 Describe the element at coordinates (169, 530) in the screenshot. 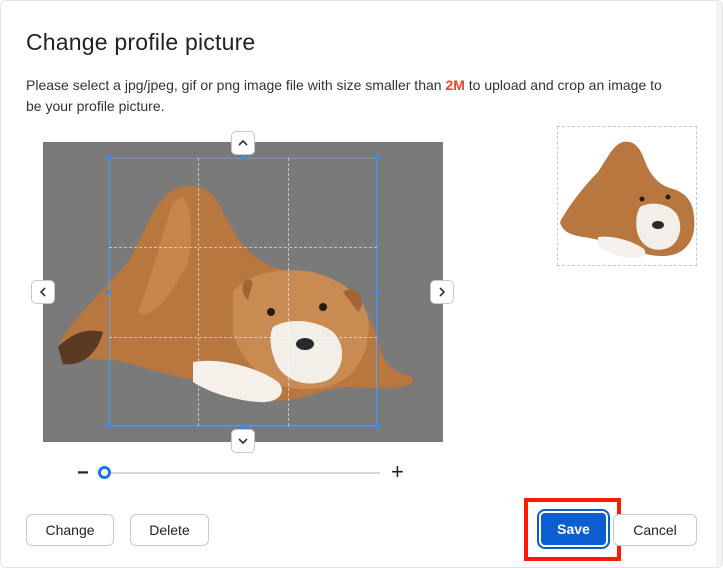

I see `delete-button: Delete` at that location.